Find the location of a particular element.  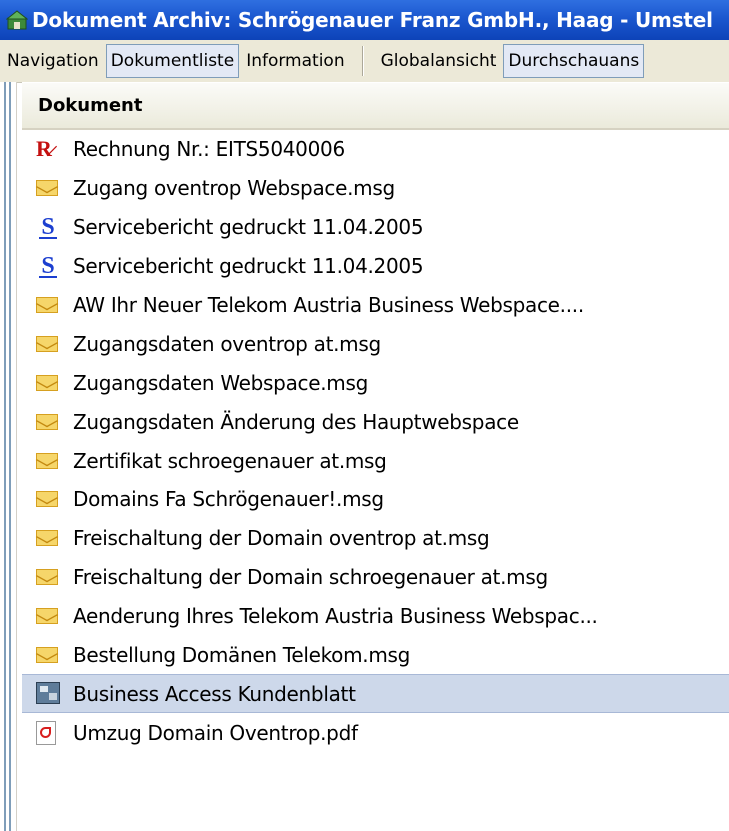

list-item: Zugangsdaten Webspace.msg is located at coordinates (375, 382).